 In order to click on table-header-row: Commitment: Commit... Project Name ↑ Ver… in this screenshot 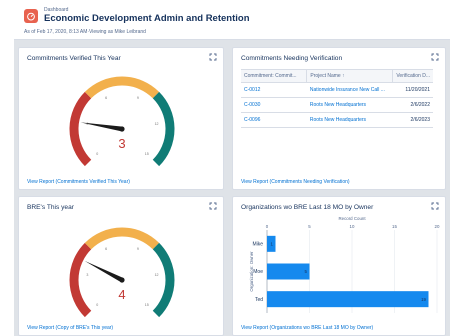, I will do `click(337, 76)`.